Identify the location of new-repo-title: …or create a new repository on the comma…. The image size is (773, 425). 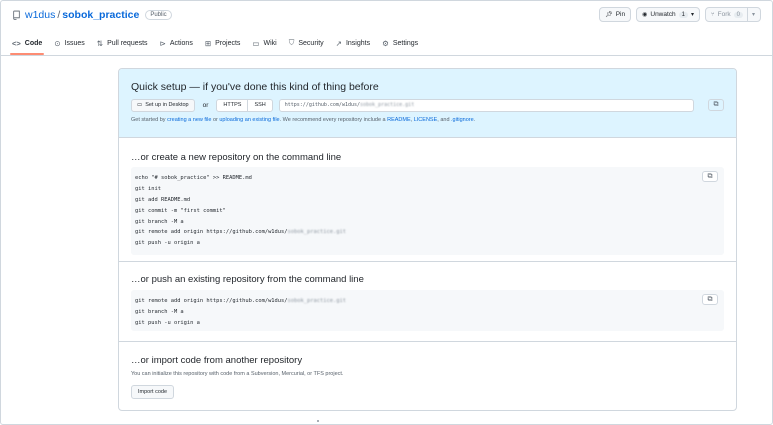
(236, 157).